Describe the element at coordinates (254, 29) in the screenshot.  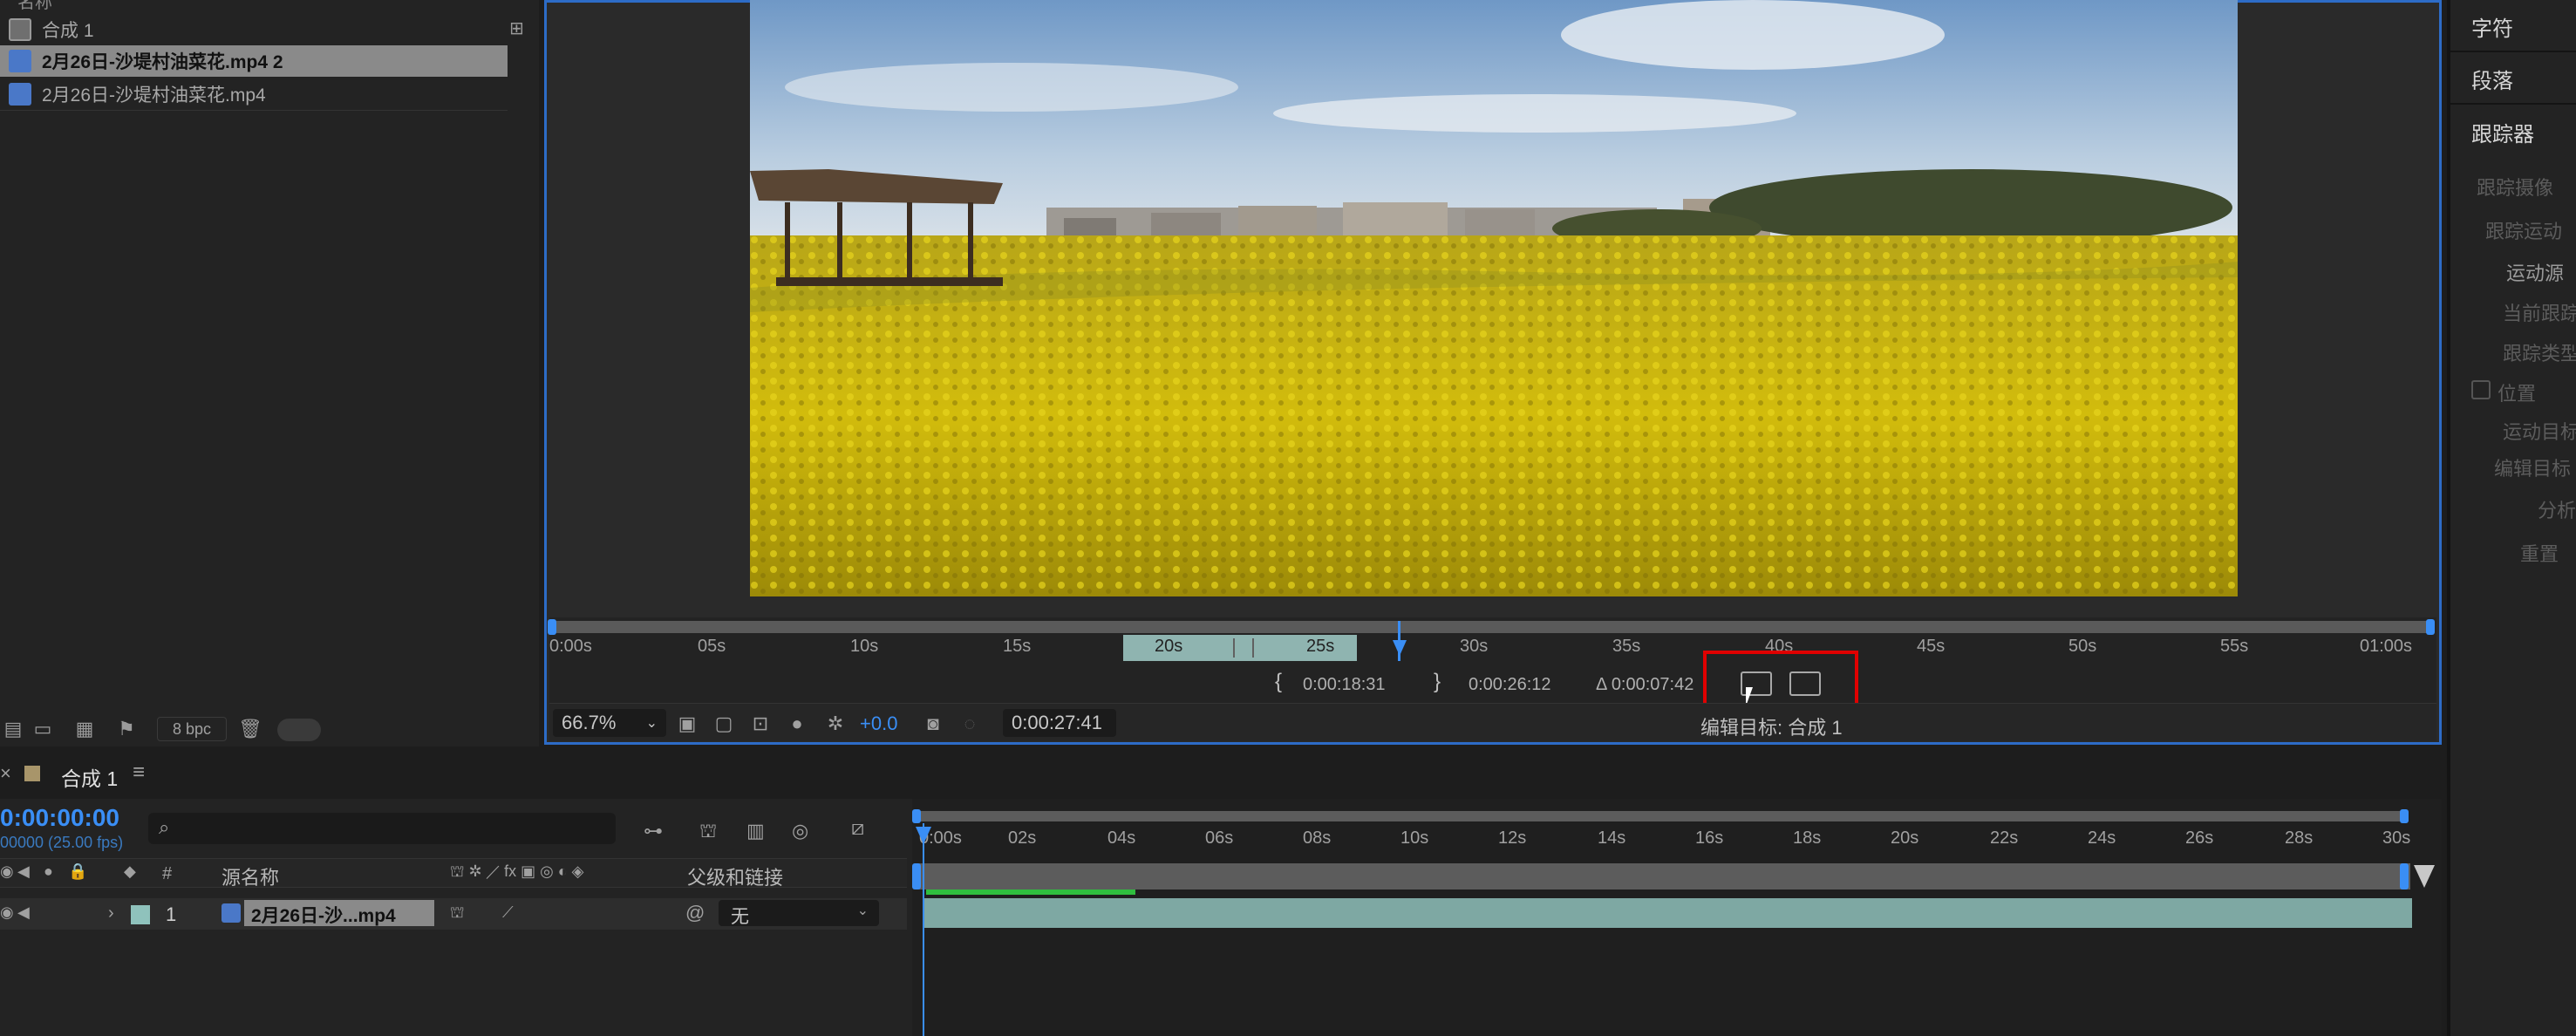
I see `project-item-comp: 合成 1` at that location.